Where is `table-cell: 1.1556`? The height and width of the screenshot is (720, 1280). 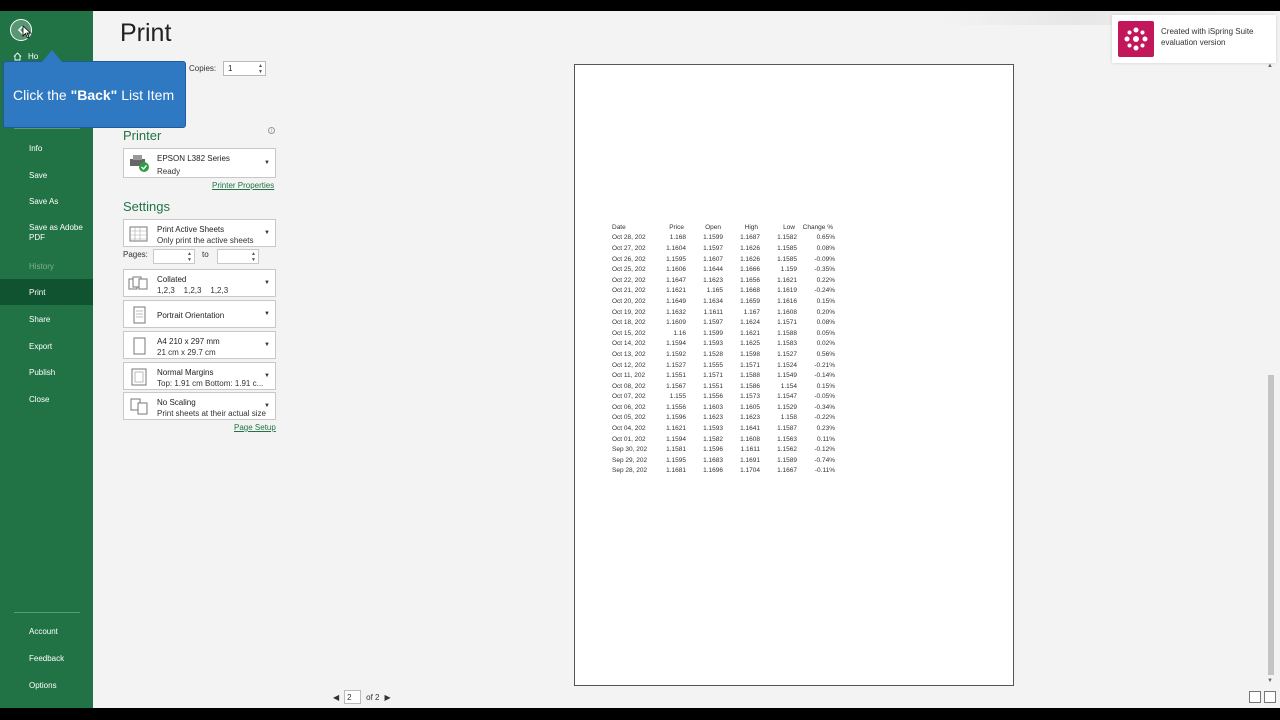
table-cell: 1.1556 is located at coordinates (713, 397).